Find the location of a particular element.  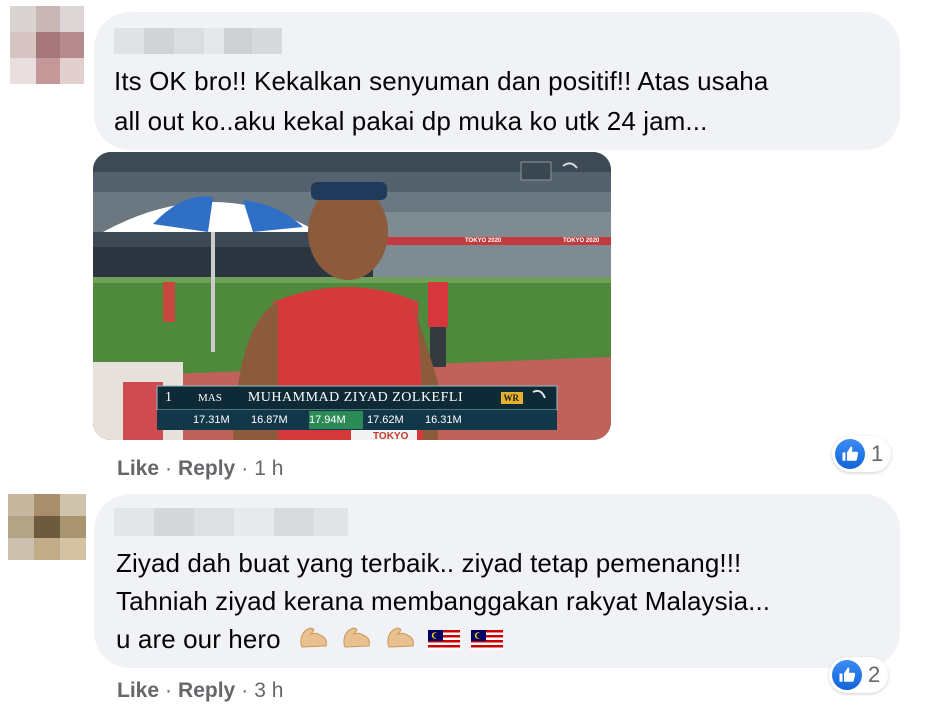

reaction-count: 1 is located at coordinates (877, 453).